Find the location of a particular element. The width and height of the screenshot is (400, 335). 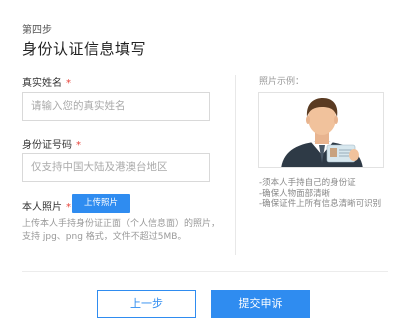

upload-photo-button: 上传照片 is located at coordinates (101, 203).